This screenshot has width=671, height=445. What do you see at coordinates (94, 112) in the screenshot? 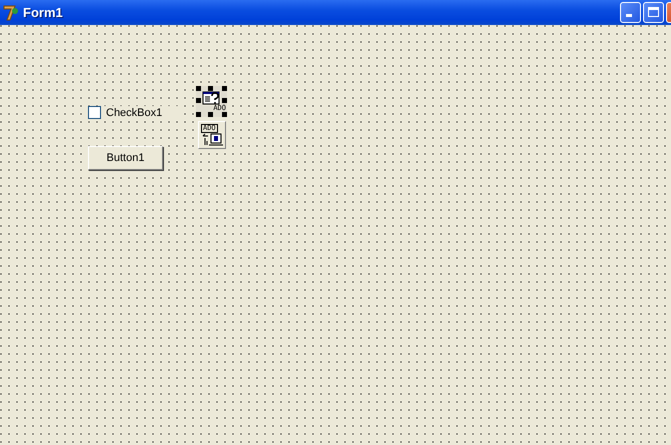
I see `checkbox-box` at bounding box center [94, 112].